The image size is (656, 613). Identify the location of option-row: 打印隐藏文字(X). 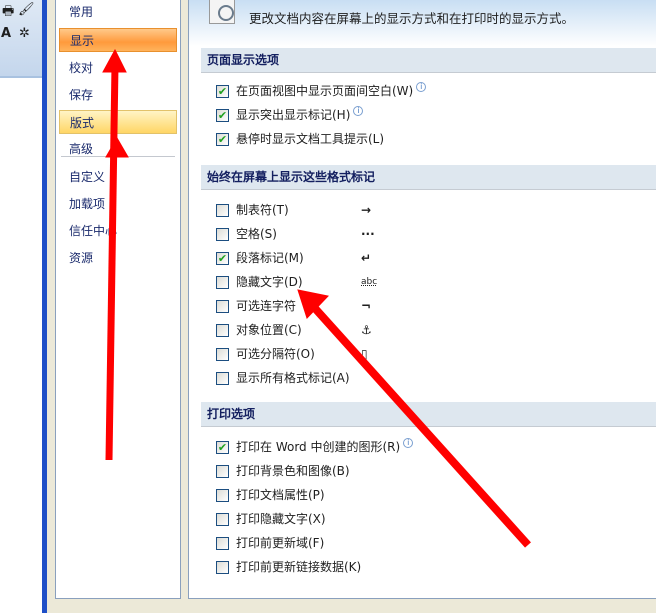
(271, 519).